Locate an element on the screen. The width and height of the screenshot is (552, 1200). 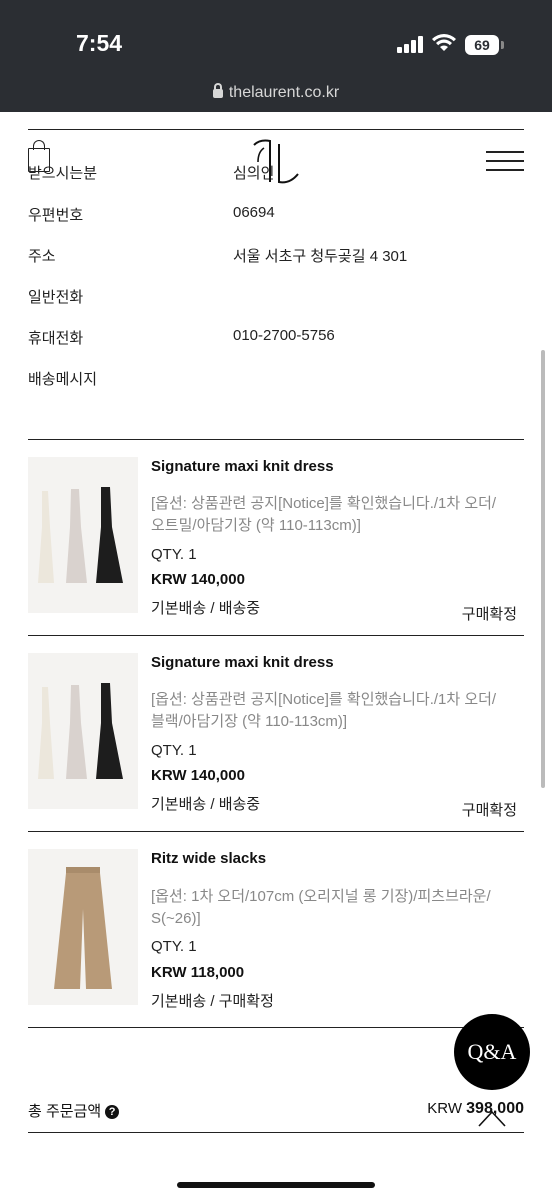
mobile-label: 휴대전화 is located at coordinates (56, 338).